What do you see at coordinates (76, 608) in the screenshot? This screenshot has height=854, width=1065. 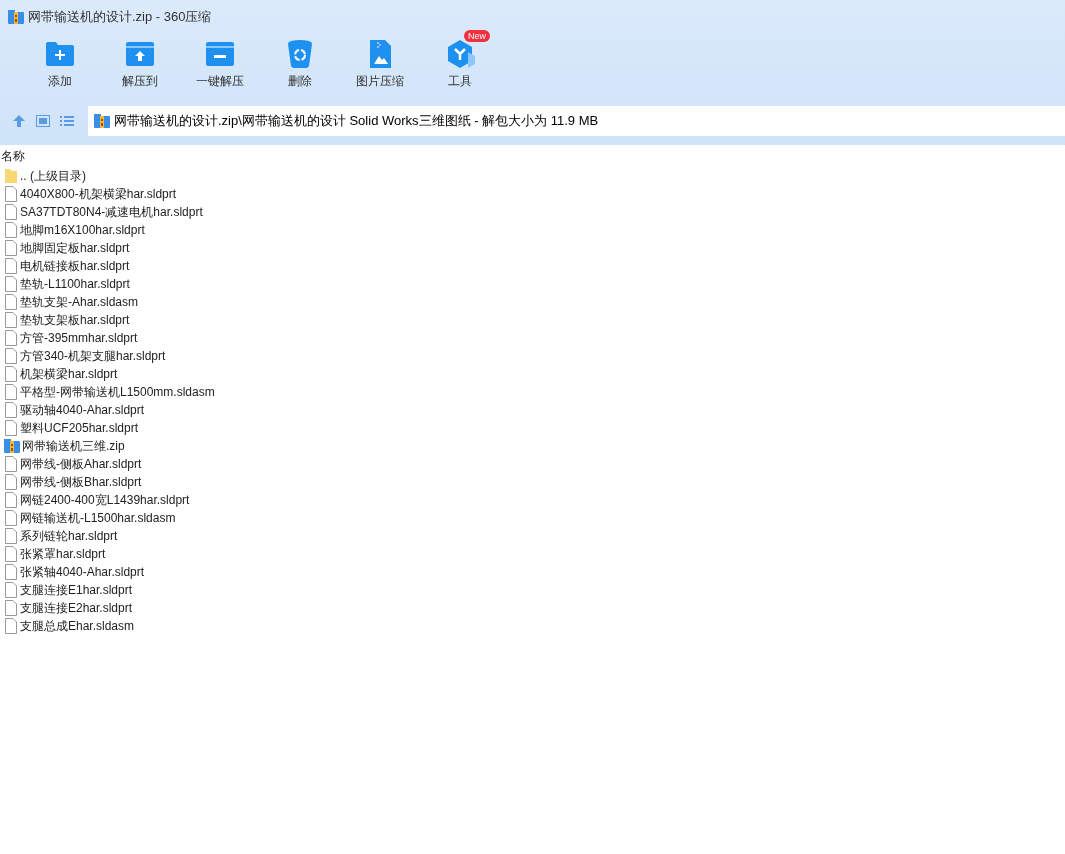 I see `file-name: 支腿连接E2har.sldprt` at bounding box center [76, 608].